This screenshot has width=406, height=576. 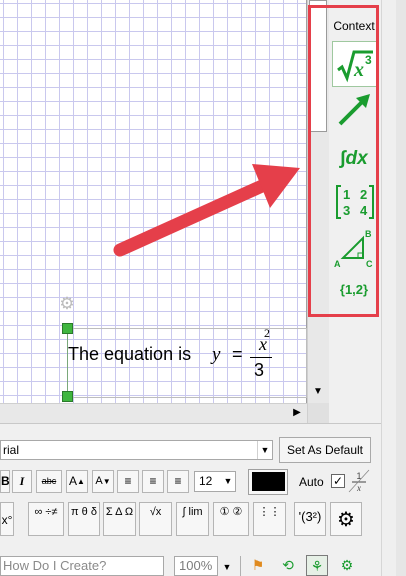 I want to click on panel-highlight-frame, so click(x=343, y=161).